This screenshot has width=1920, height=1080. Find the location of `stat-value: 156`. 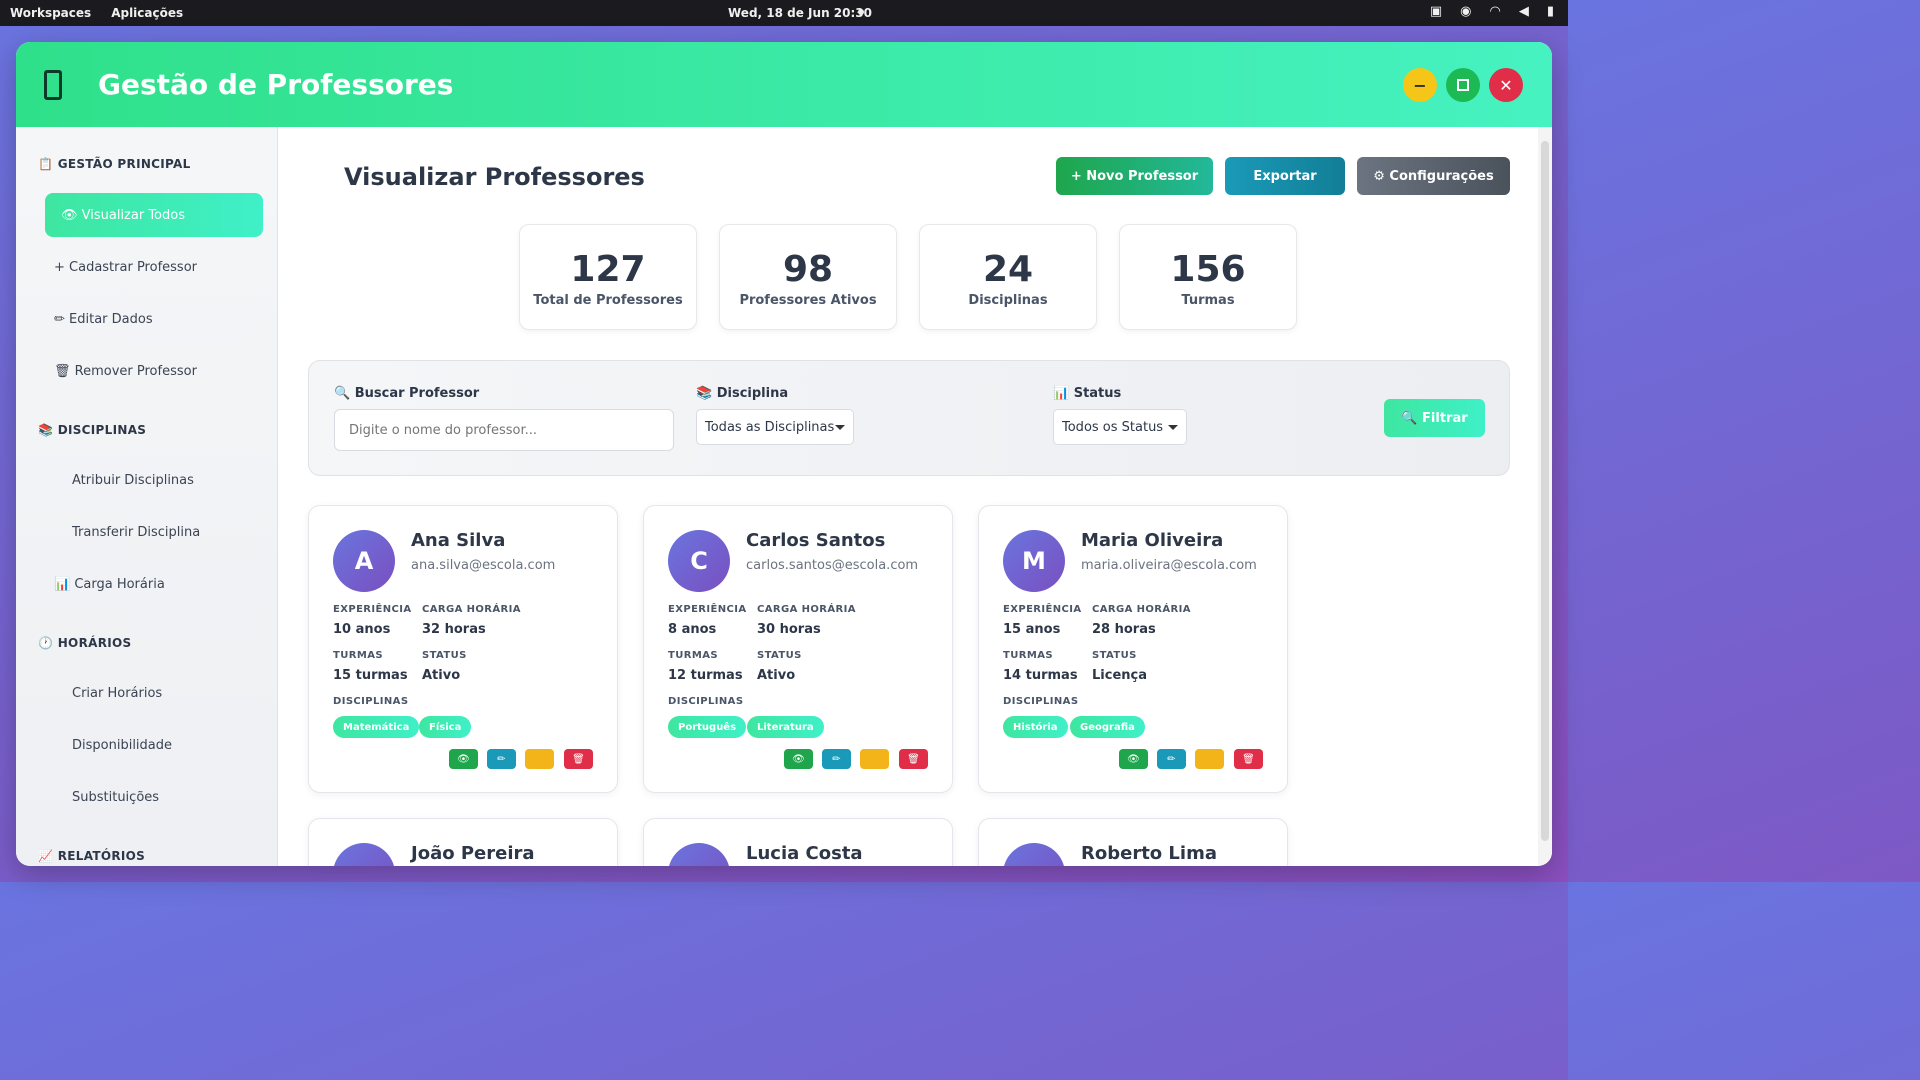

stat-value: 156 is located at coordinates (1208, 269).